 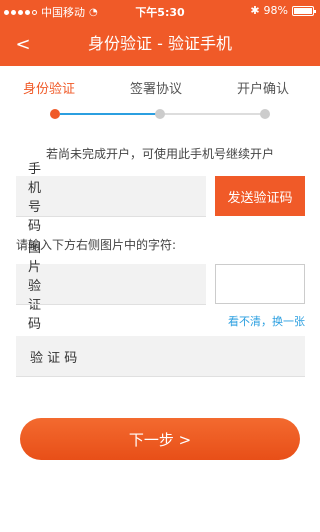 What do you see at coordinates (54, 358) in the screenshot?
I see `sms-code-label: 验 证 码` at bounding box center [54, 358].